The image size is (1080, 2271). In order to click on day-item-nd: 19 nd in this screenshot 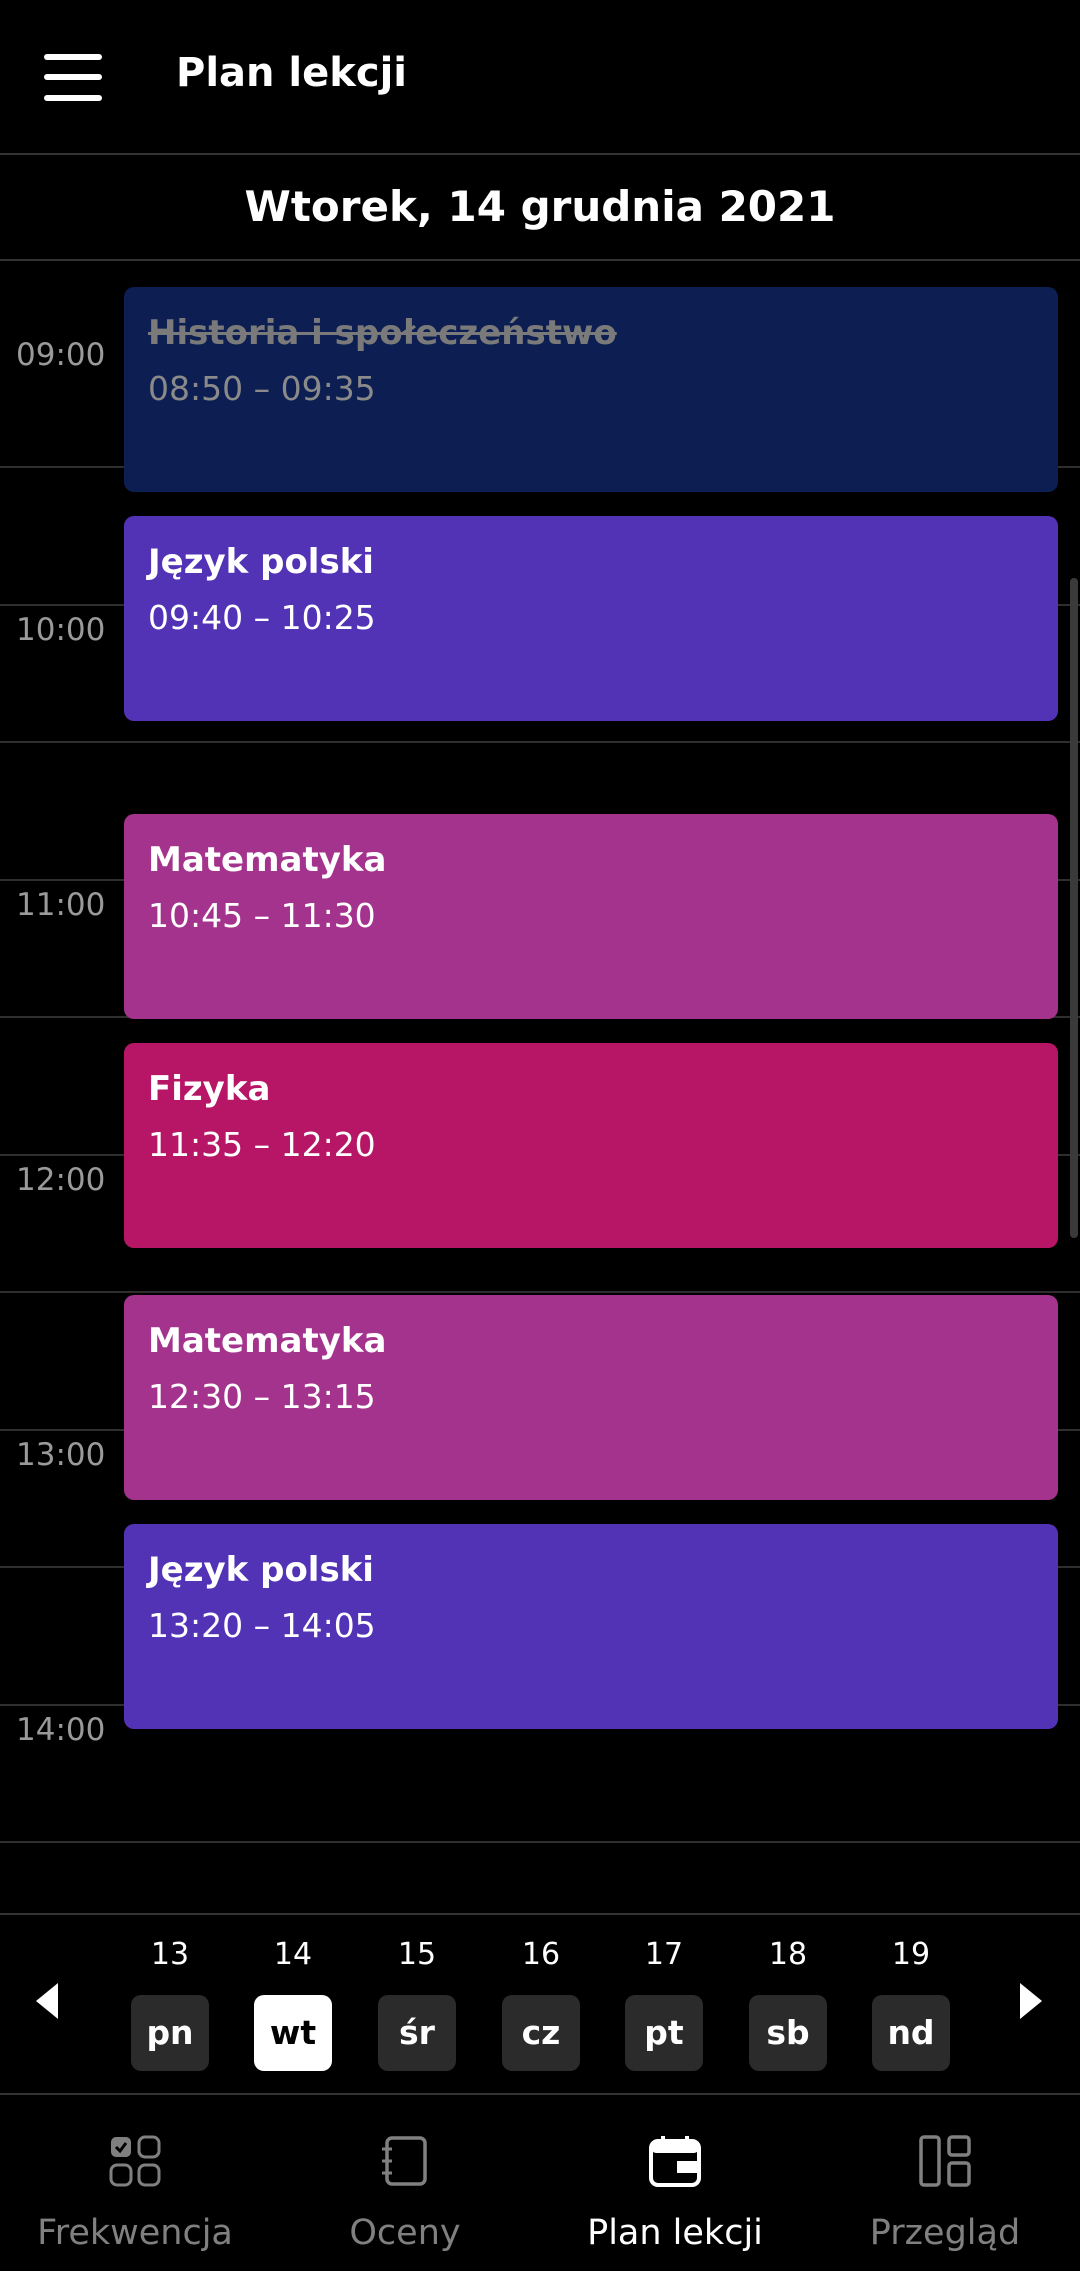, I will do `click(911, 2004)`.